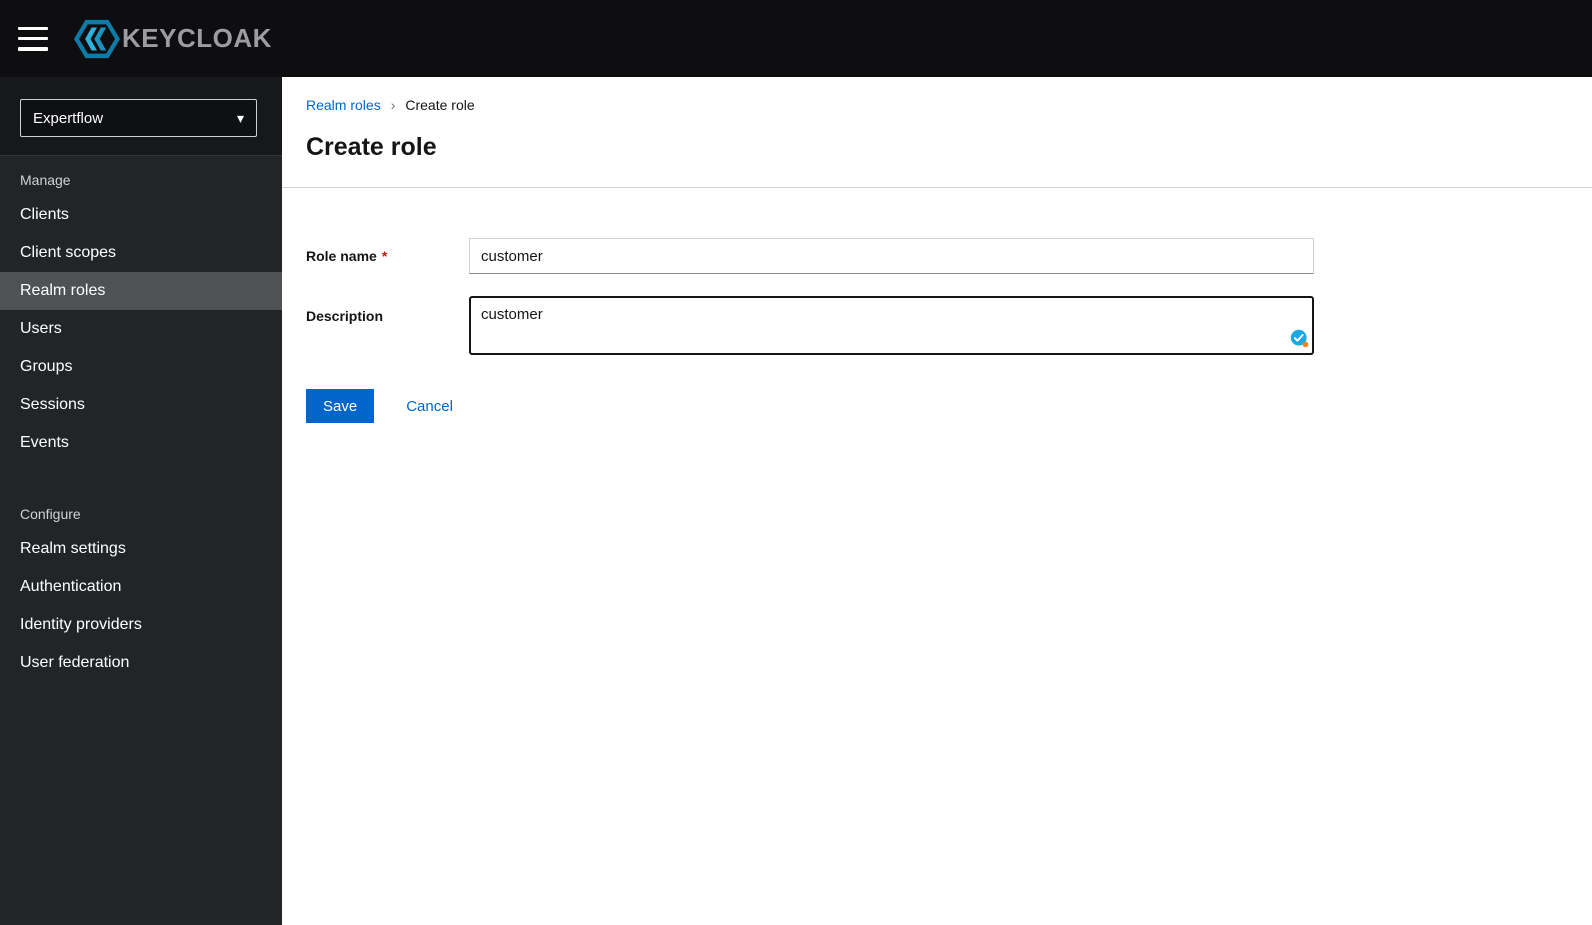  I want to click on sidebar-item-realm-settings: Realm settings, so click(141, 549).